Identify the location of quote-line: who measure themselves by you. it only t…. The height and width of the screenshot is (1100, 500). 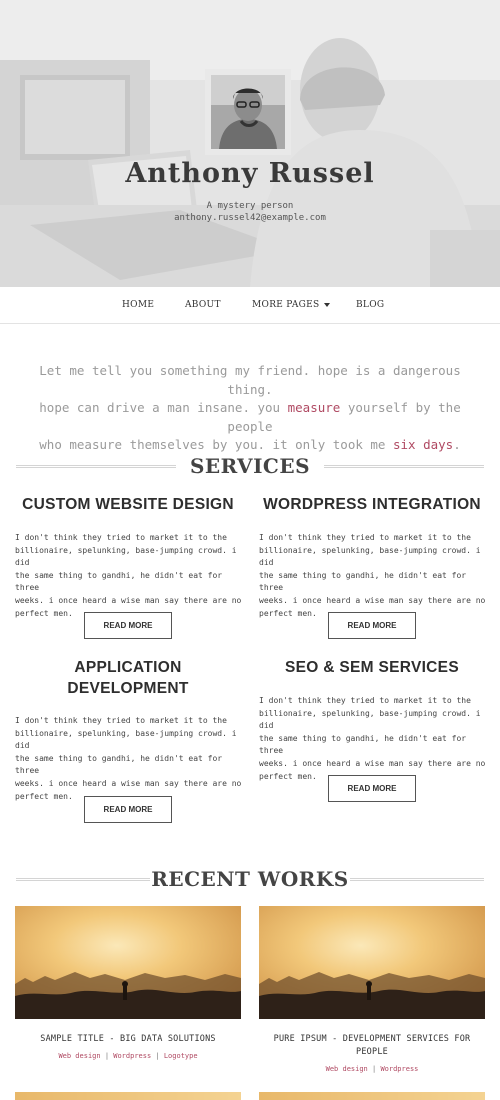
(250, 445).